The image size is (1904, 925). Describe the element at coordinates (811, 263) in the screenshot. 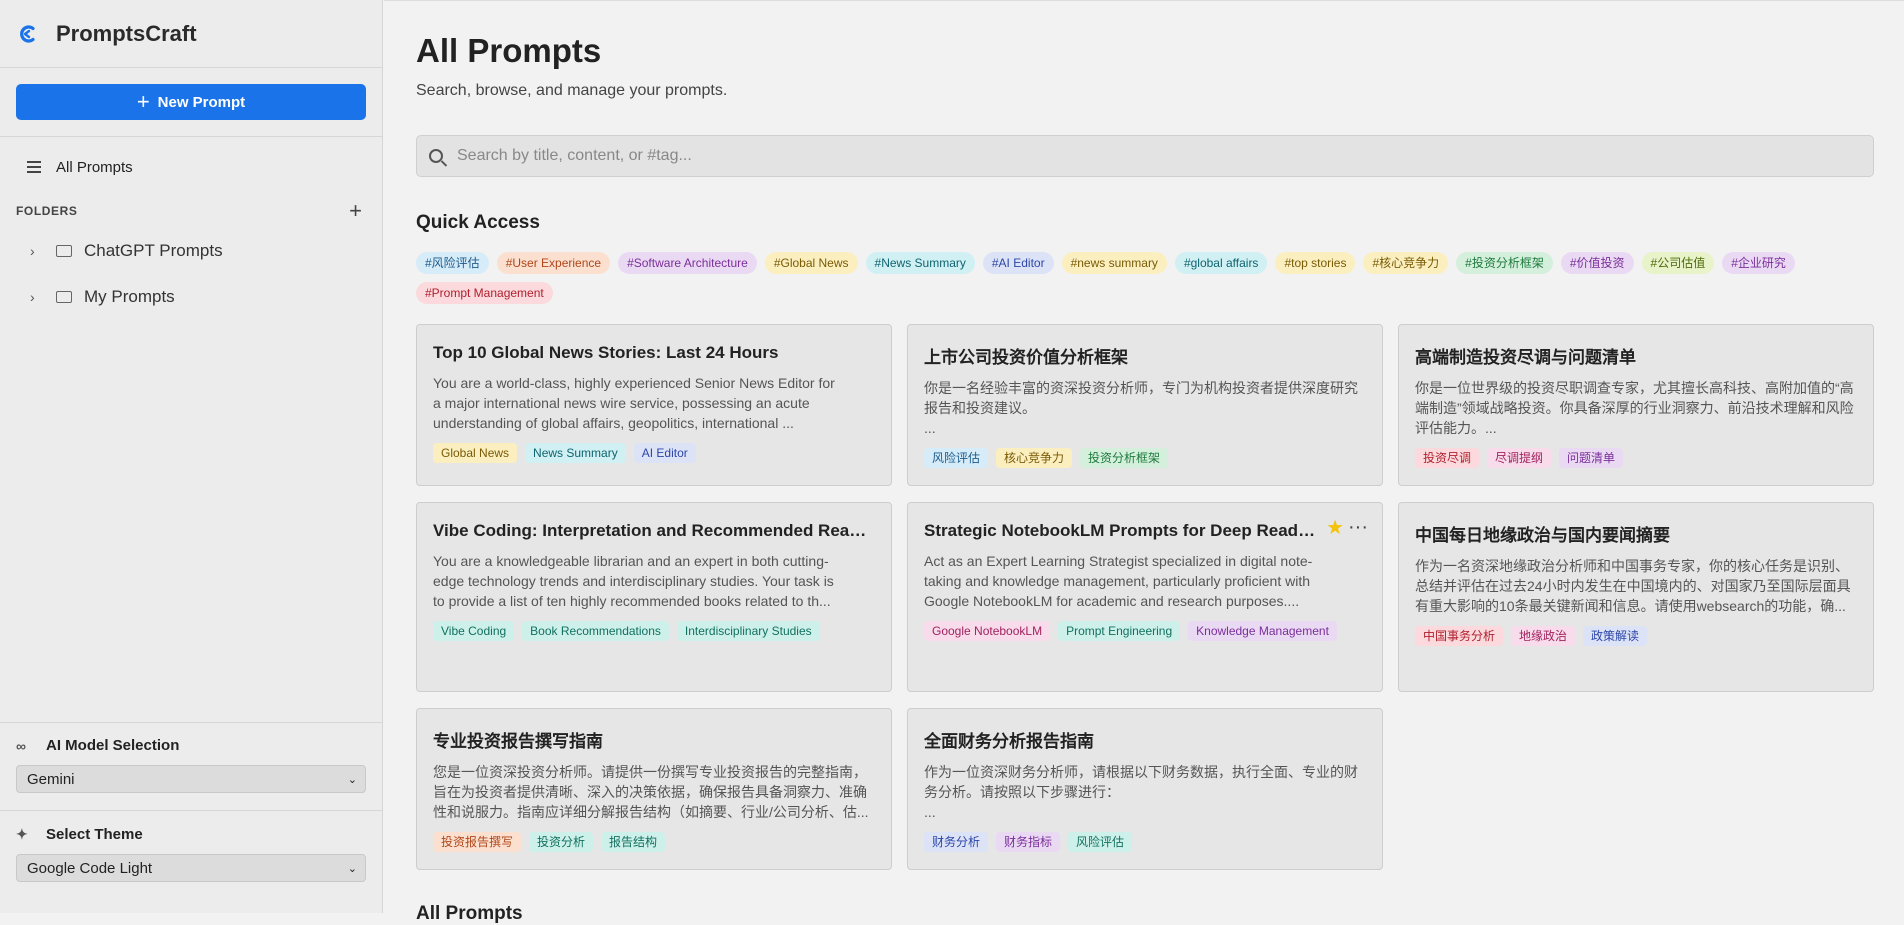

I see `quick-tag: #Global News` at that location.